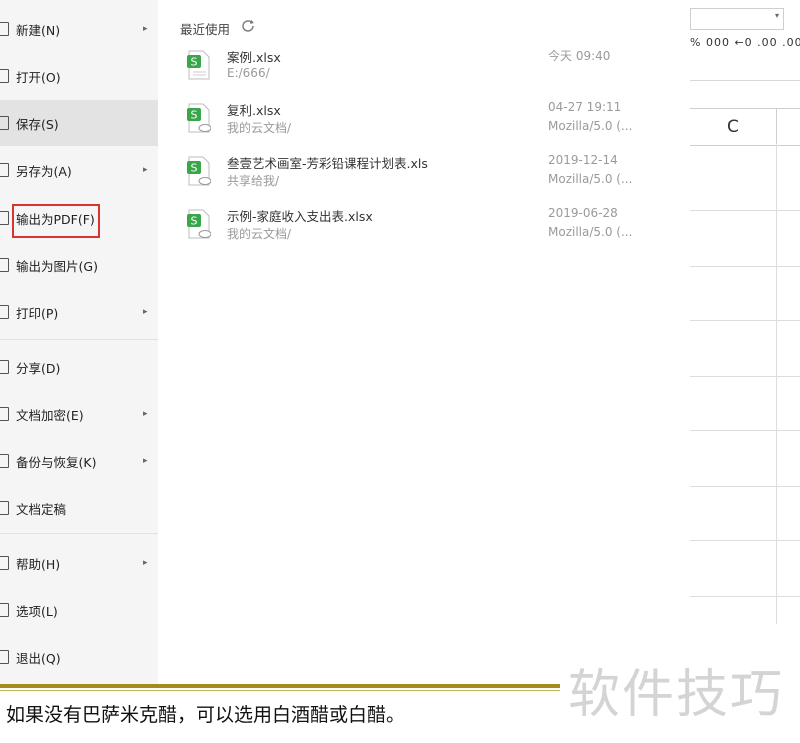  I want to click on pdf-icon, so click(4, 218).